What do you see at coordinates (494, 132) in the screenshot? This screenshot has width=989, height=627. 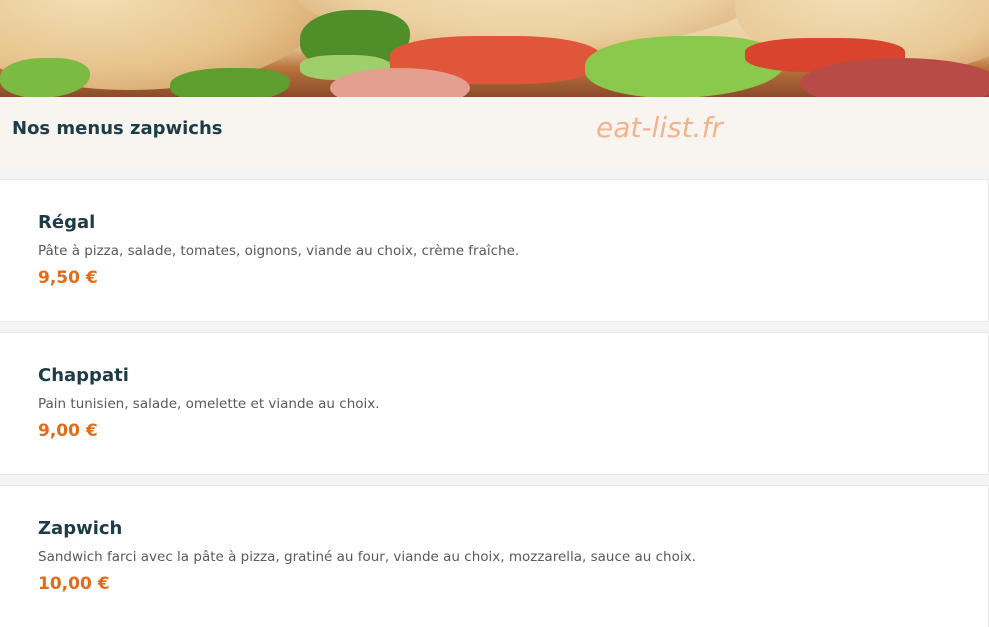 I see `section-header: Nos menus zapwichs eat-list.fr` at bounding box center [494, 132].